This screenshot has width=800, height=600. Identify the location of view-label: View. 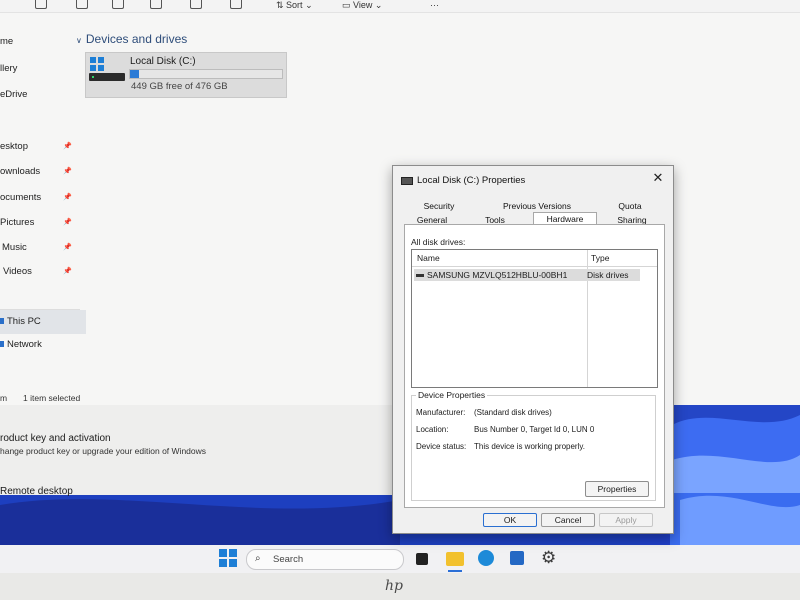
(363, 5).